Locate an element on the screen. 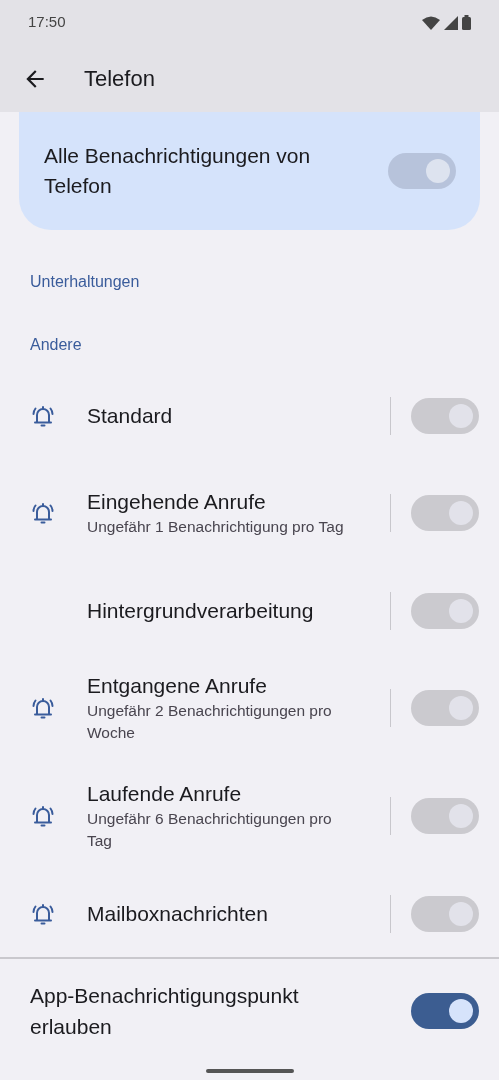  channel-title: Eingehende Anrufe is located at coordinates (177, 502).